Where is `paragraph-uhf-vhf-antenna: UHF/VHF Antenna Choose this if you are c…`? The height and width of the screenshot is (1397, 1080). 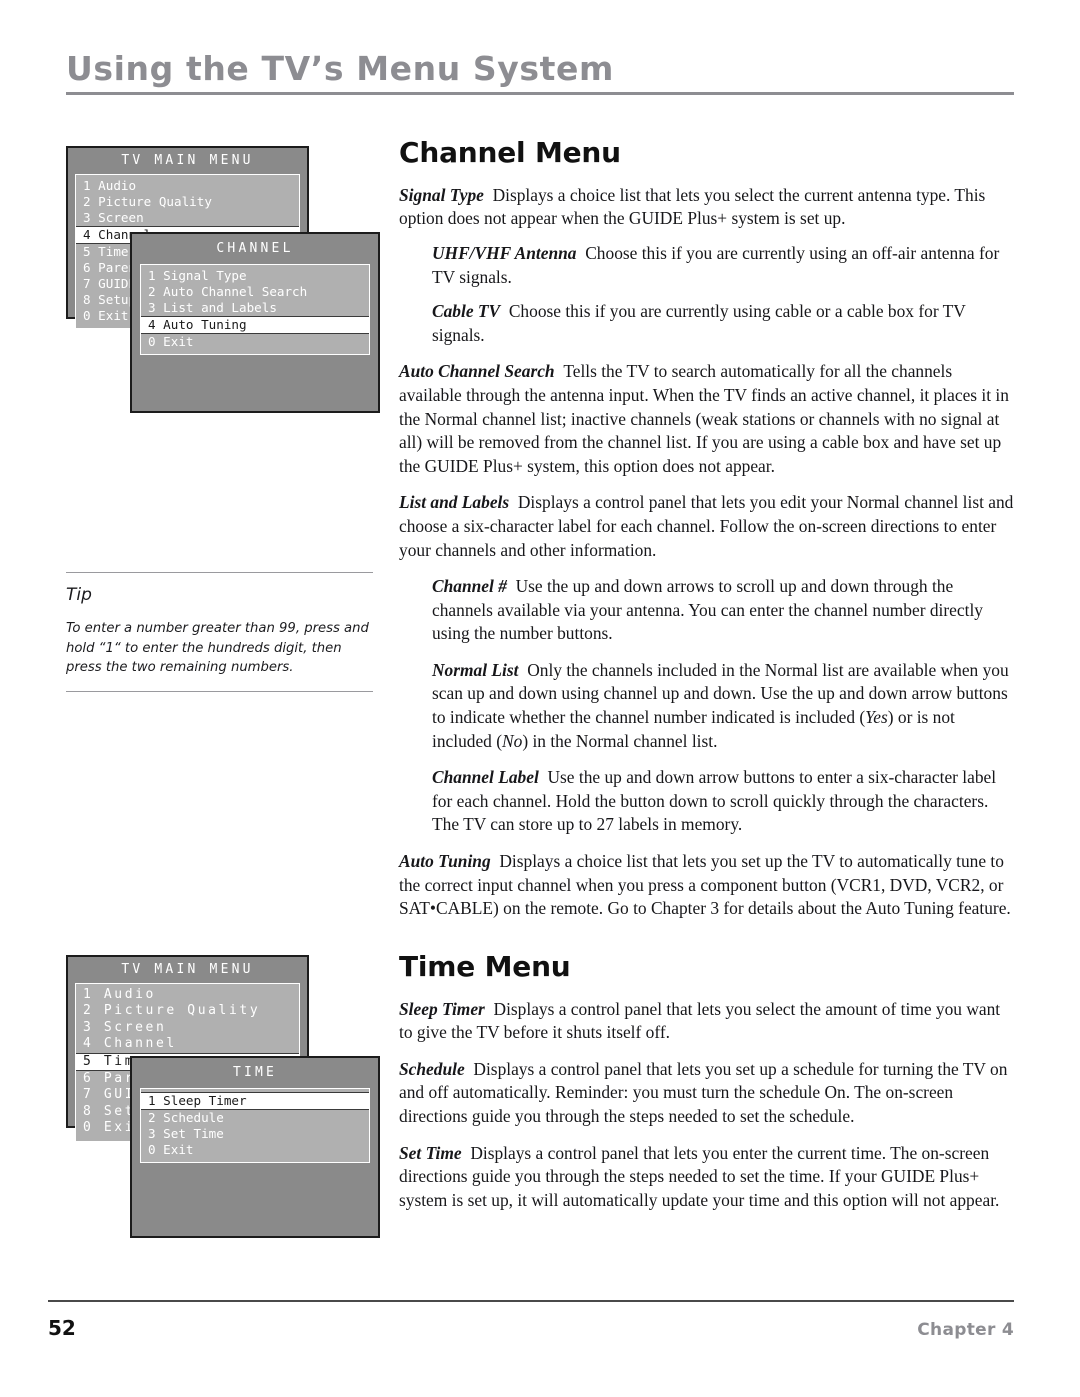
paragraph-uhf-vhf-antenna: UHF/VHF Antenna Choose this if you are c… is located at coordinates (724, 265).